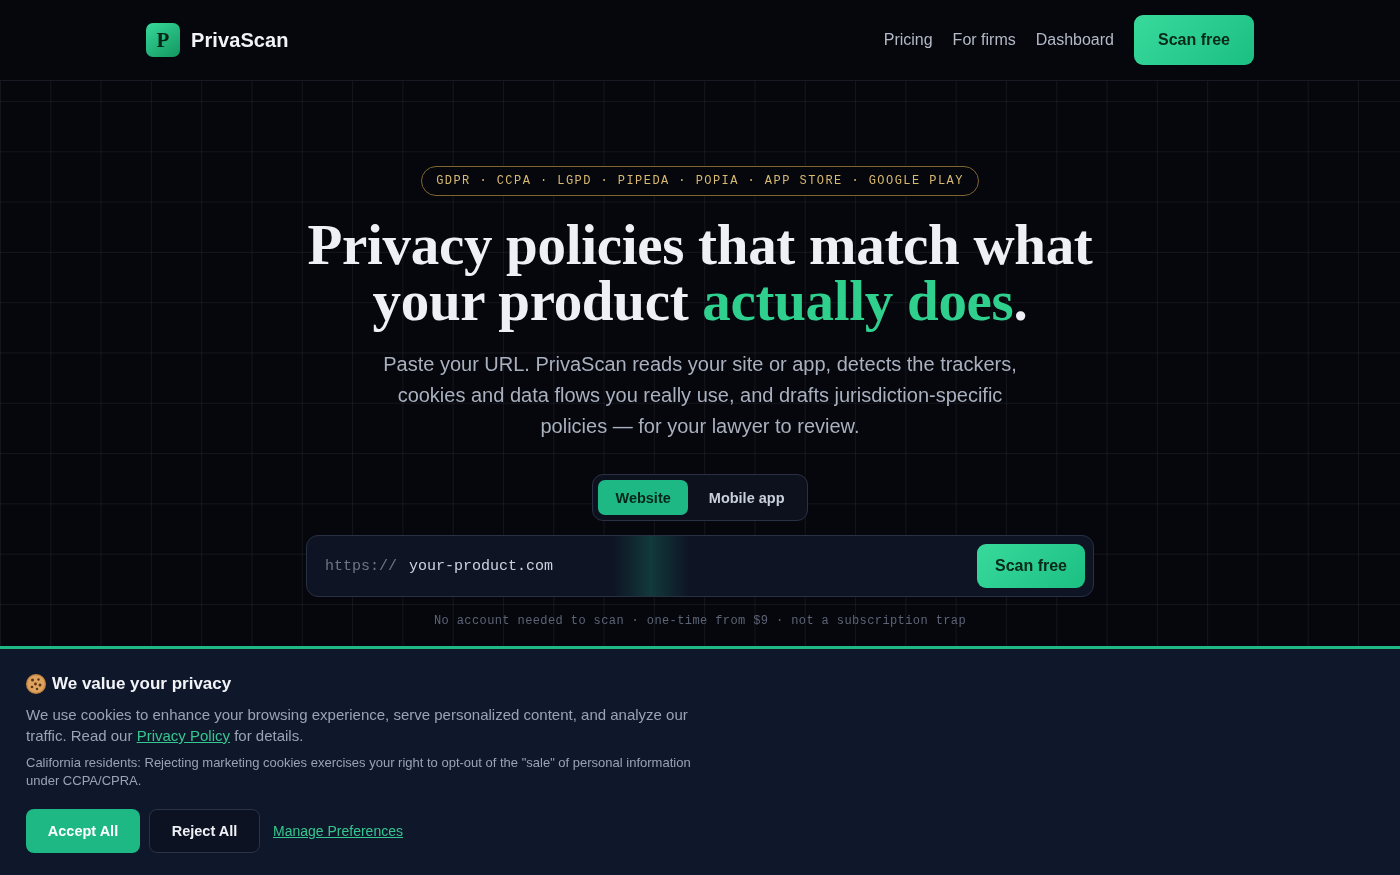 The height and width of the screenshot is (875, 1400). I want to click on regulations-tagline: GDPR · CCPA · LGPD · PIPEDA · POPIA · APP STORE · GOOGLE PLAY, so click(700, 181).